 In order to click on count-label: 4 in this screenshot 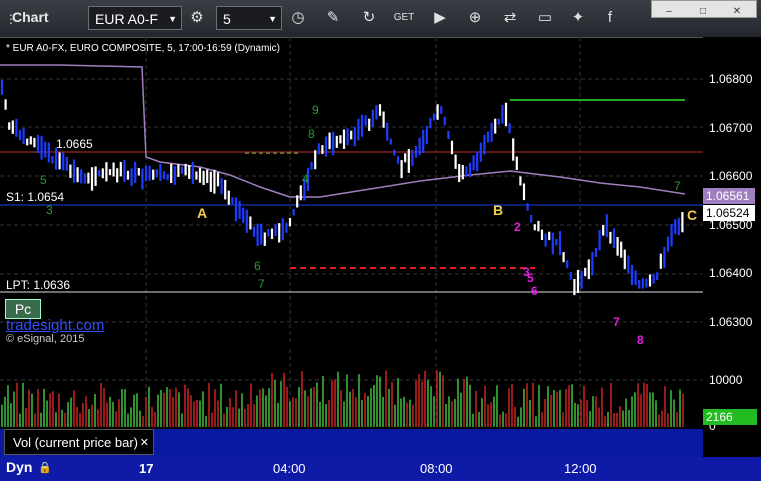, I will do `click(305, 179)`.